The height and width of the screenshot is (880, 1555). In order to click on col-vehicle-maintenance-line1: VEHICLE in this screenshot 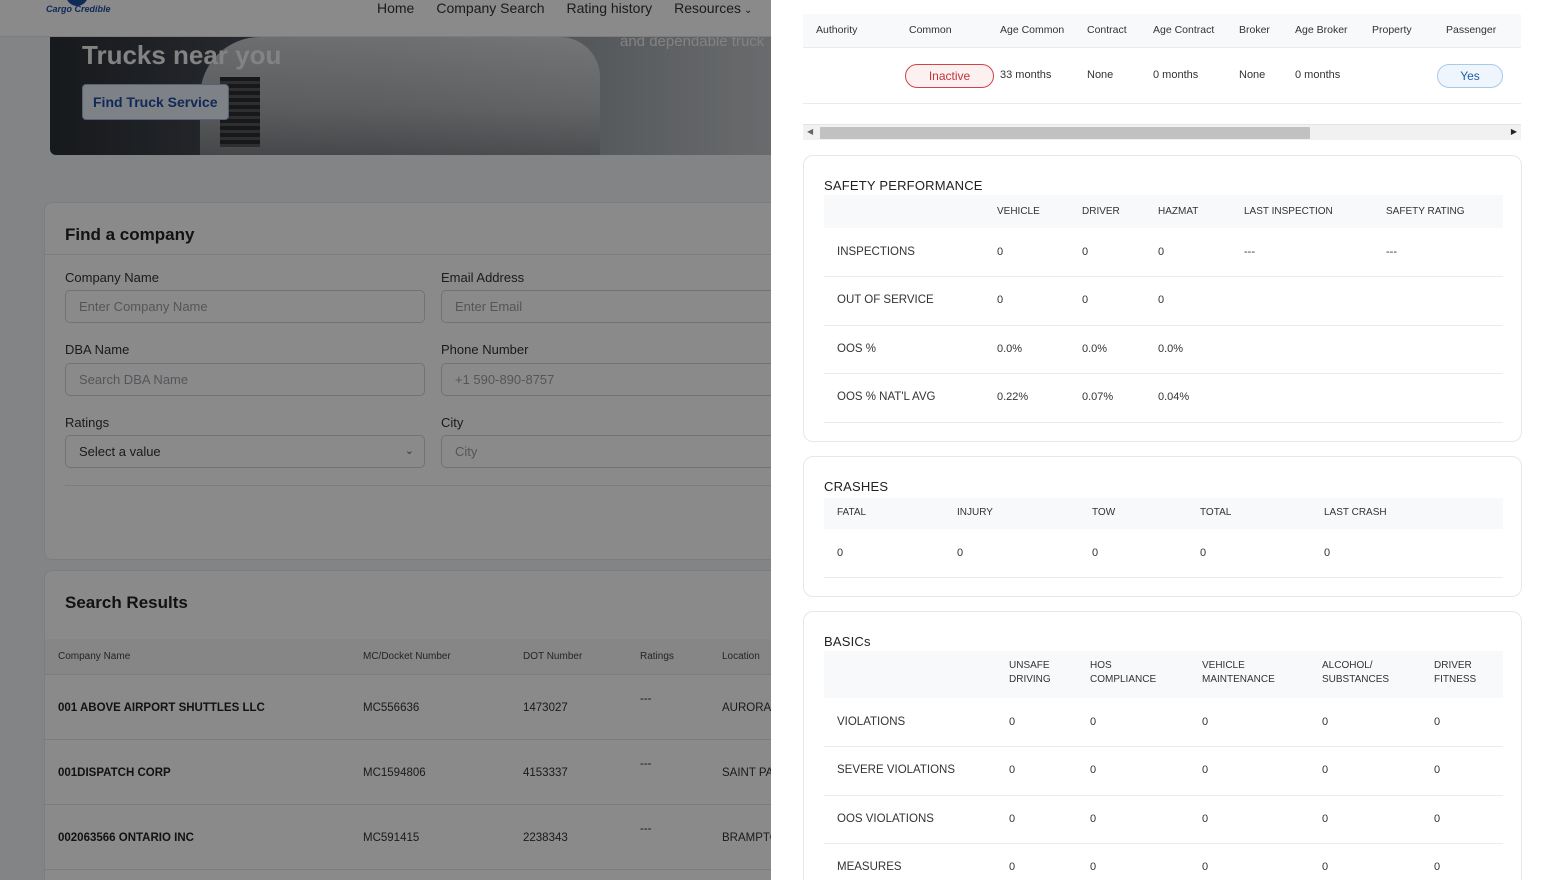, I will do `click(1223, 665)`.